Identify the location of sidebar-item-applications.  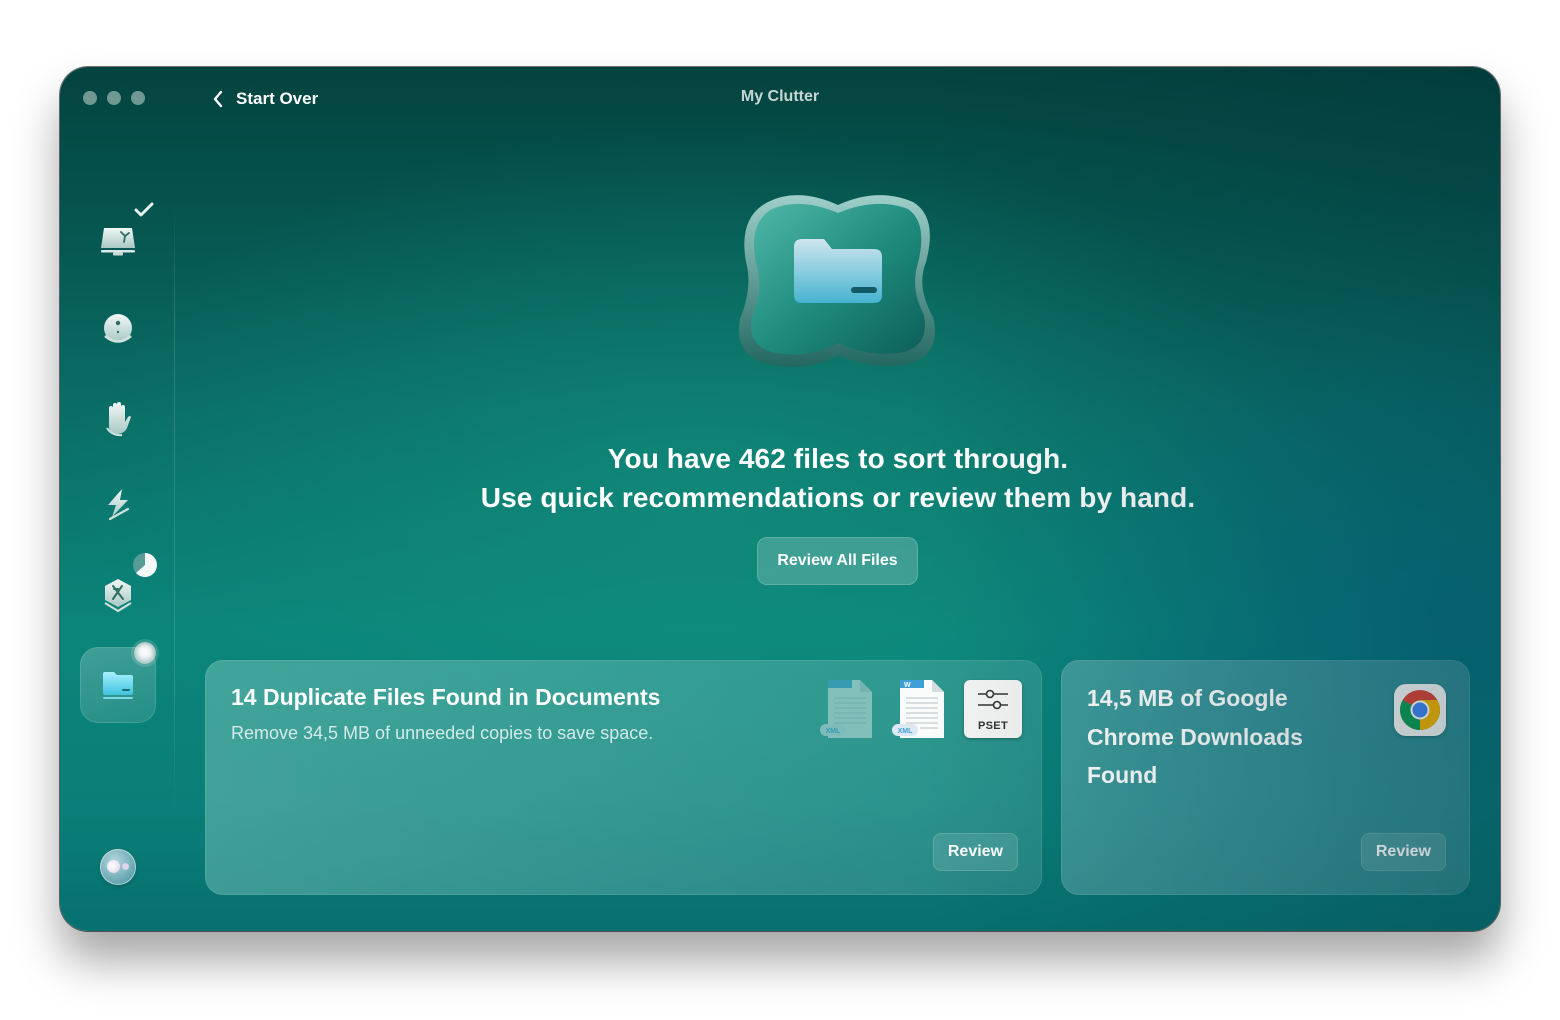
(118, 595).